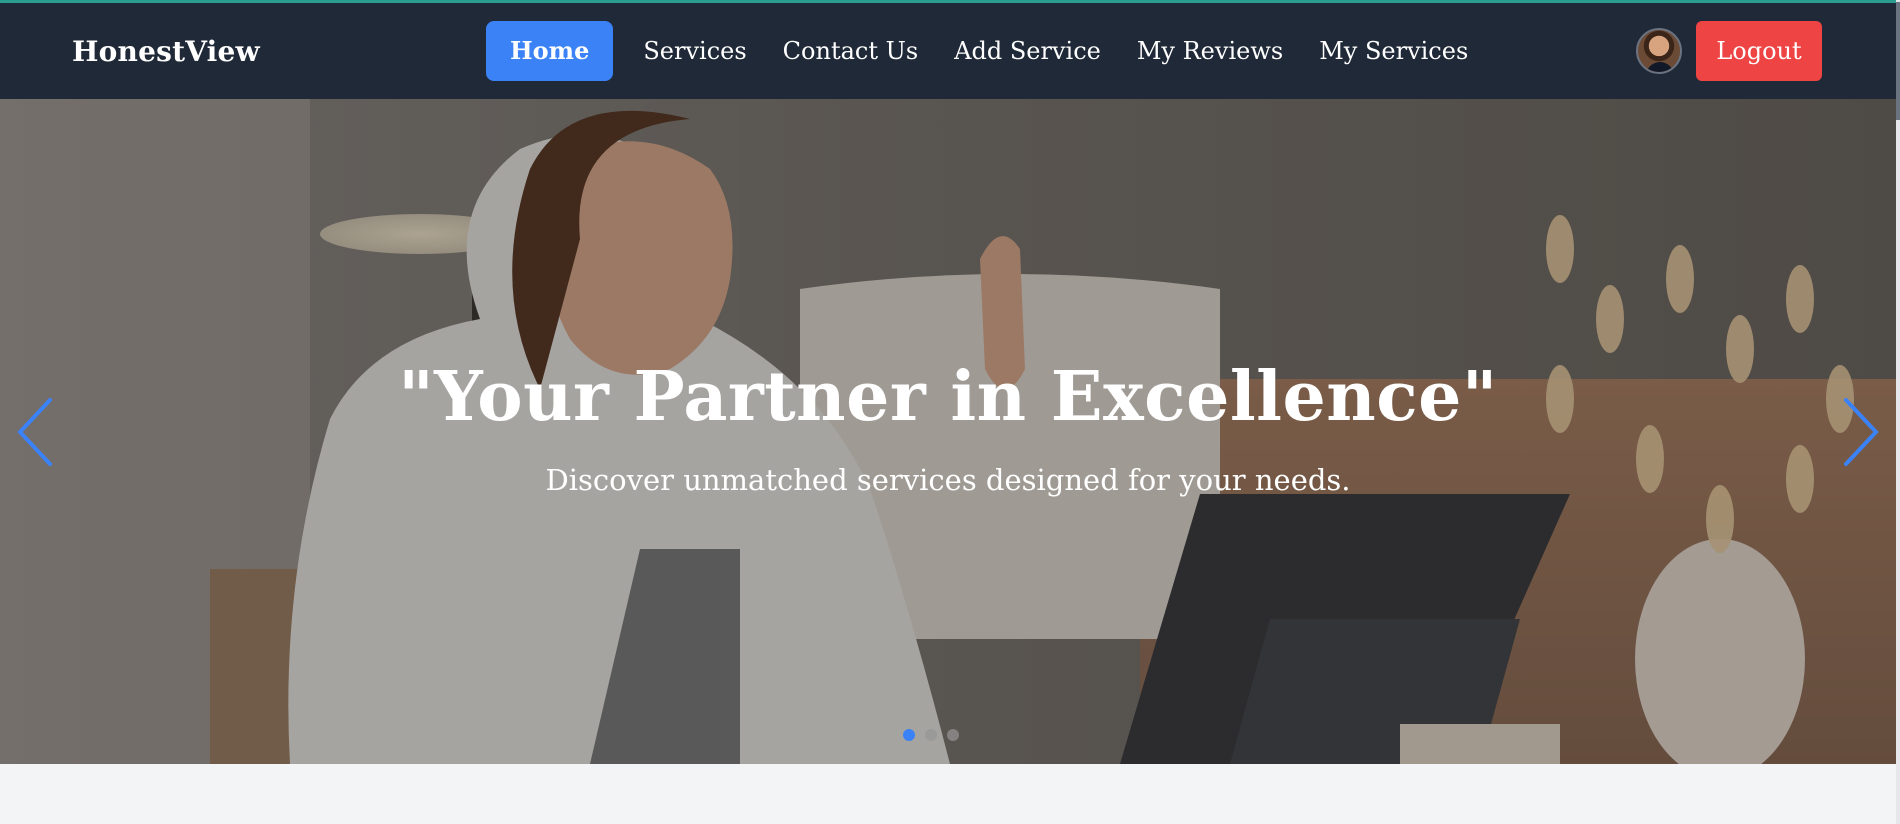 This screenshot has width=1900, height=824. What do you see at coordinates (1660, 67) in the screenshot?
I see `avatar-figure` at bounding box center [1660, 67].